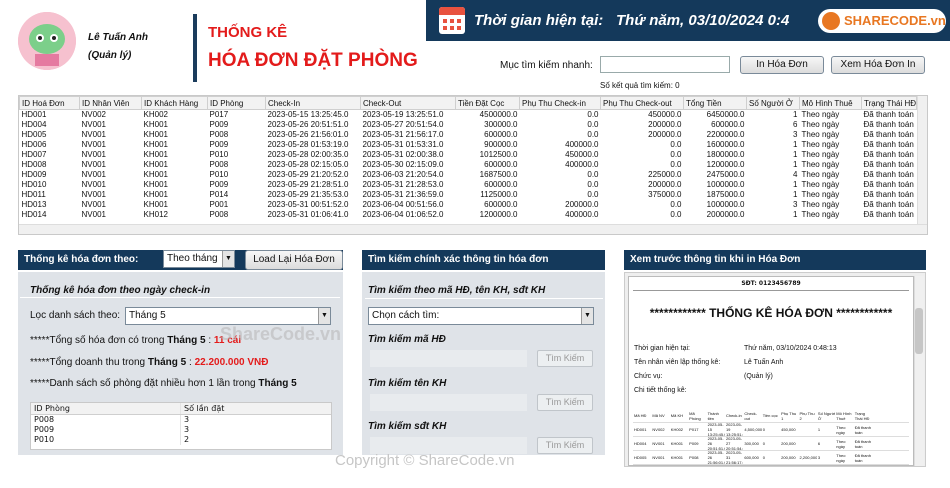 This screenshot has height=488, width=950. Describe the element at coordinates (677, 429) in the screenshot. I see `preview-cell: KH002` at that location.